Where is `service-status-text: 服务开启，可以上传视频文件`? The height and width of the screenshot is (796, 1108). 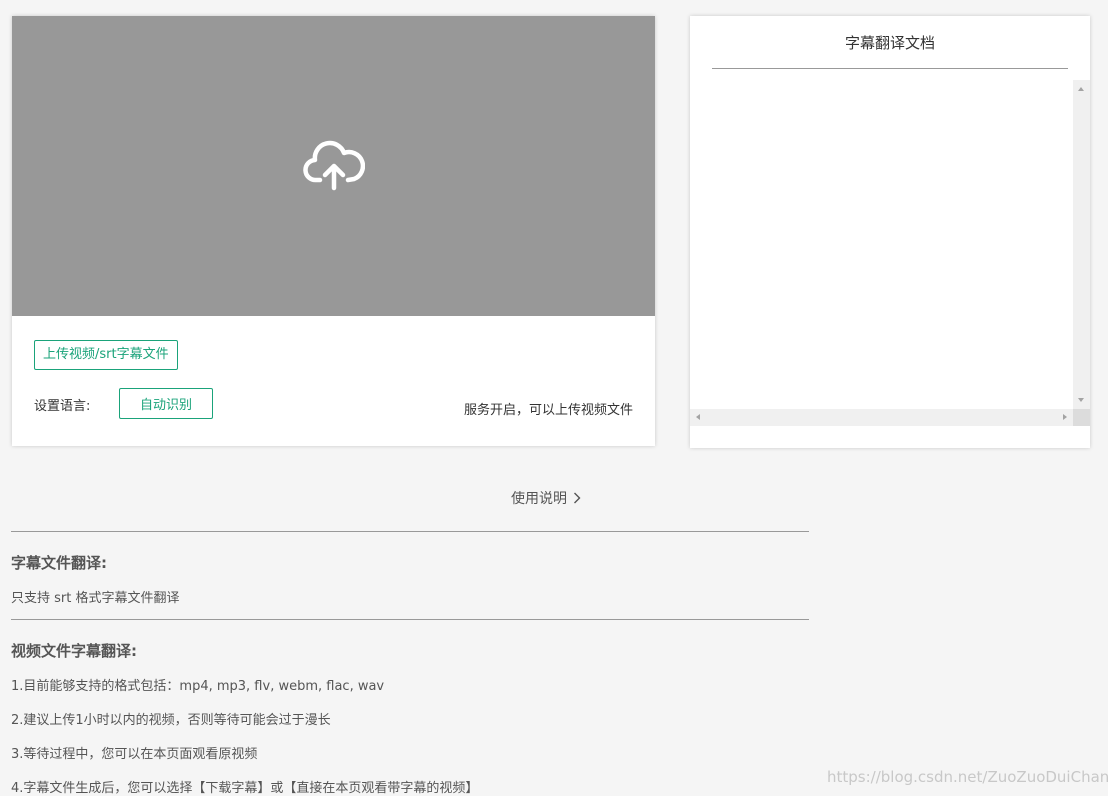 service-status-text: 服务开启，可以上传视频文件 is located at coordinates (548, 410).